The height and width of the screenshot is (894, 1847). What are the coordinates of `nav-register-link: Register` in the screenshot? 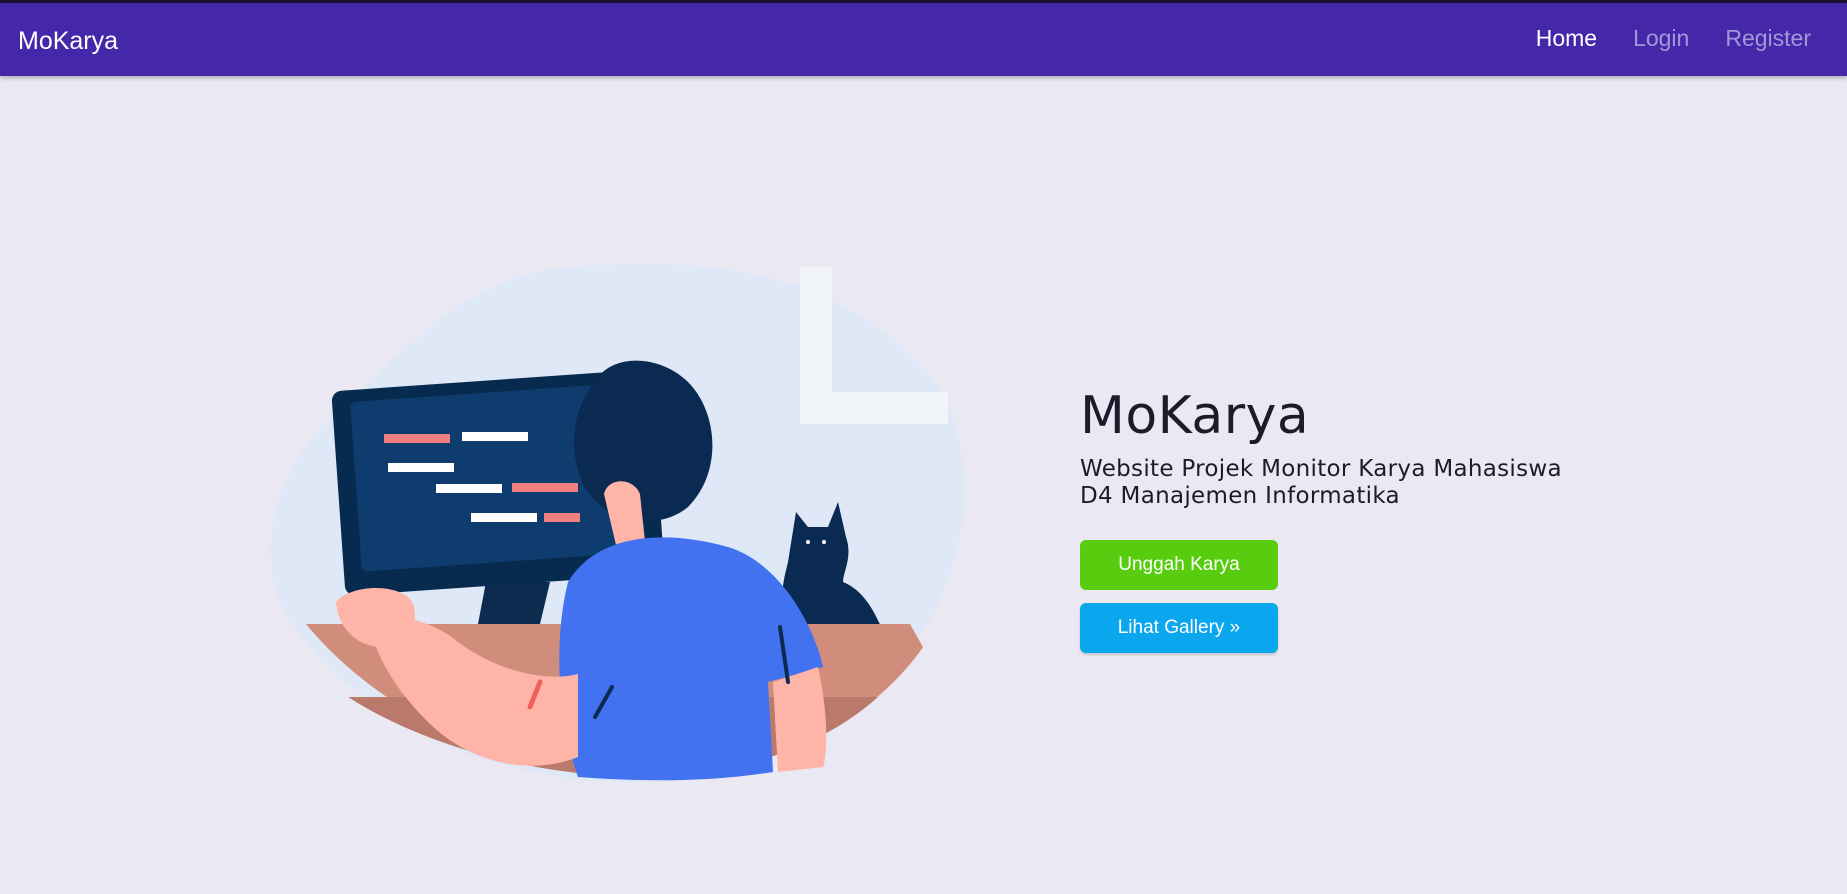 It's located at (1768, 38).